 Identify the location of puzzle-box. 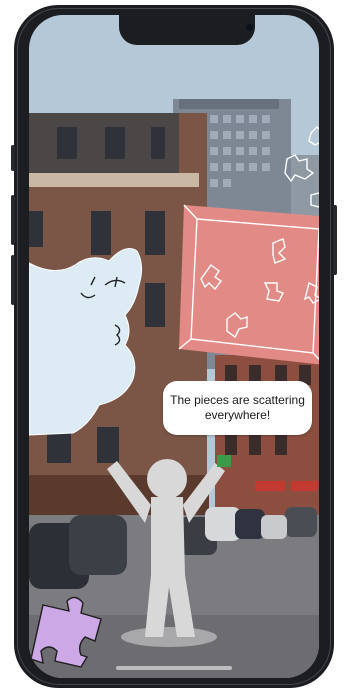
(248, 284).